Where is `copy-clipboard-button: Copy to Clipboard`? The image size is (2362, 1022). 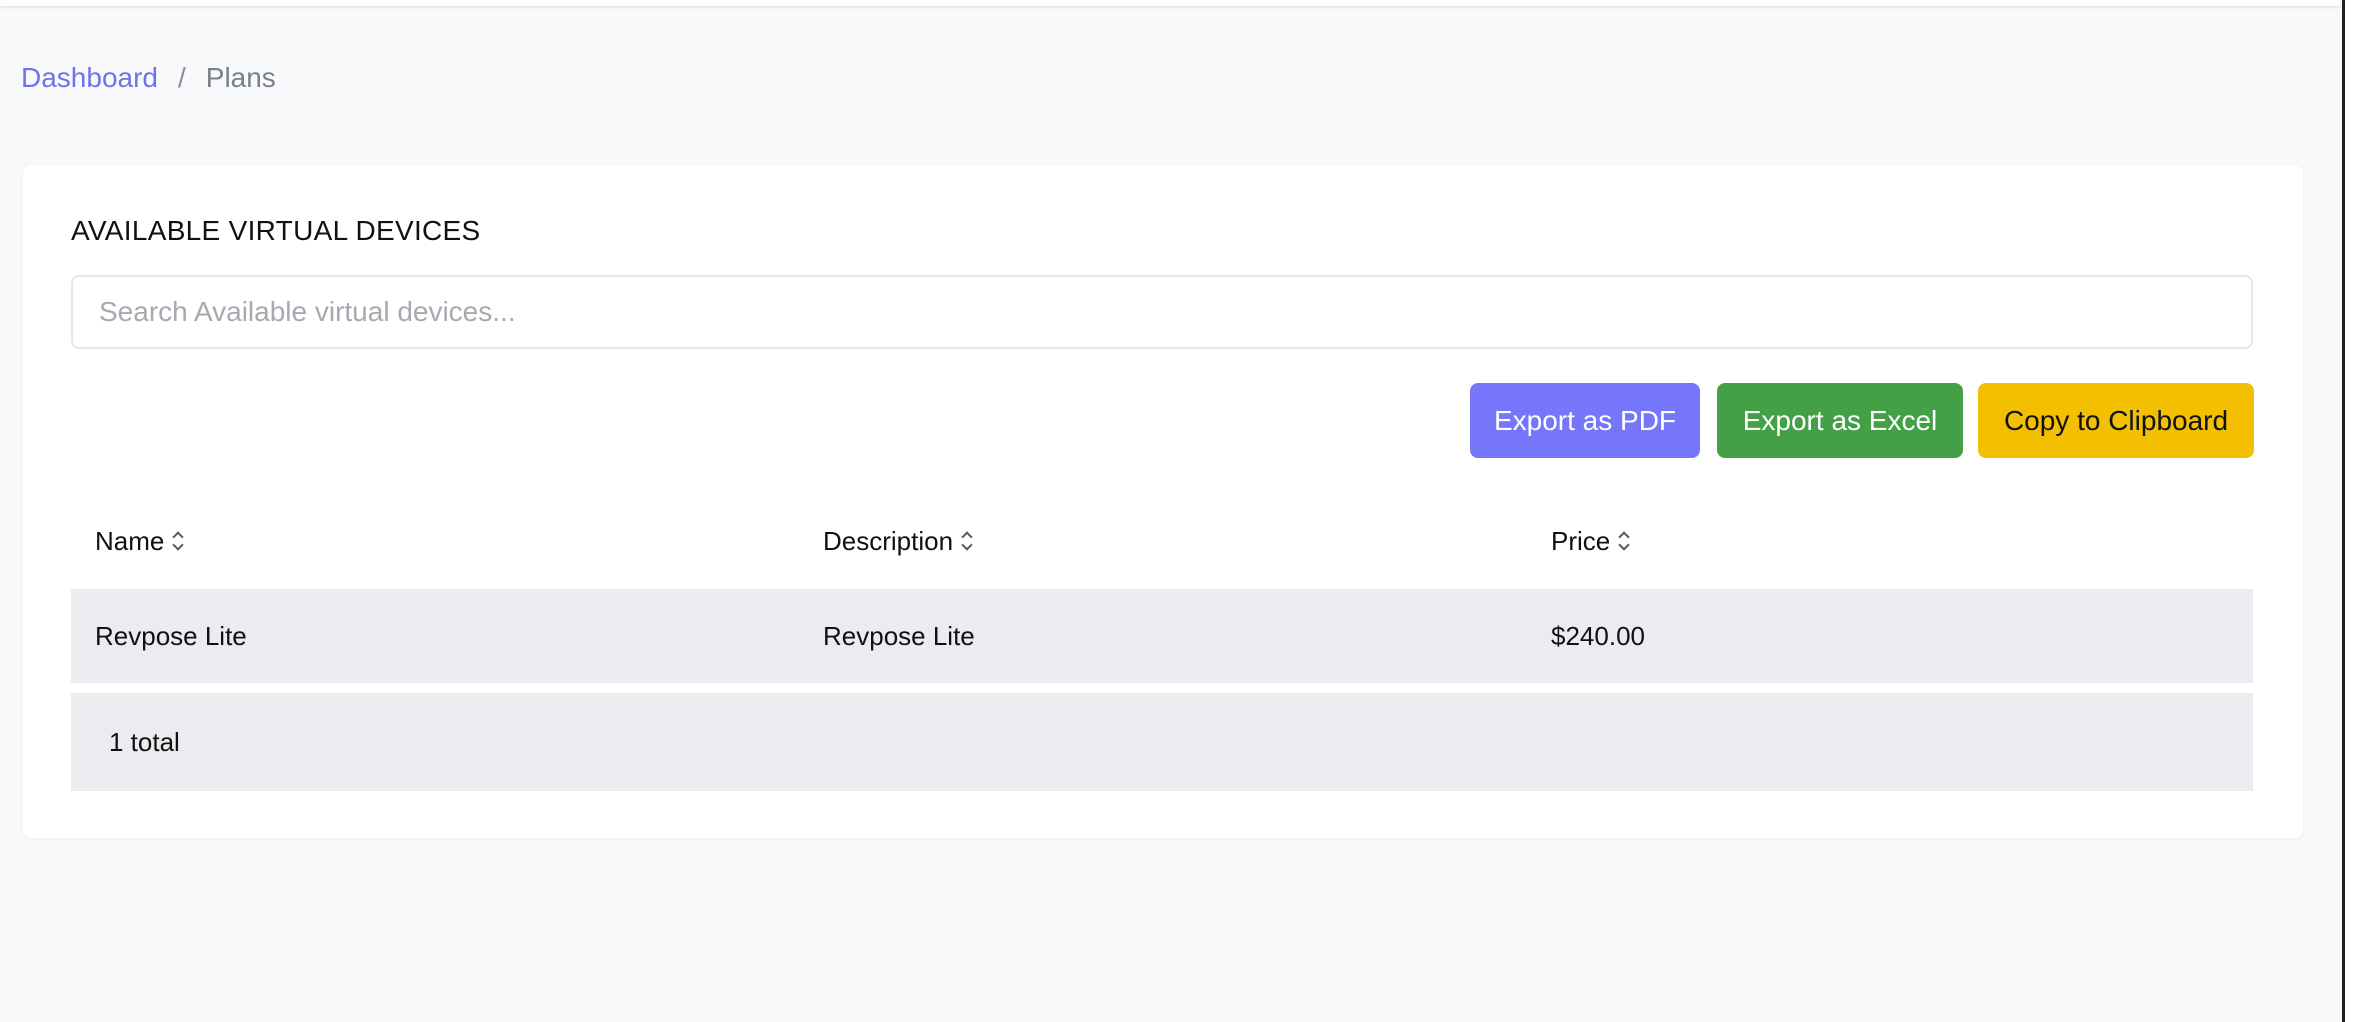 copy-clipboard-button: Copy to Clipboard is located at coordinates (2116, 420).